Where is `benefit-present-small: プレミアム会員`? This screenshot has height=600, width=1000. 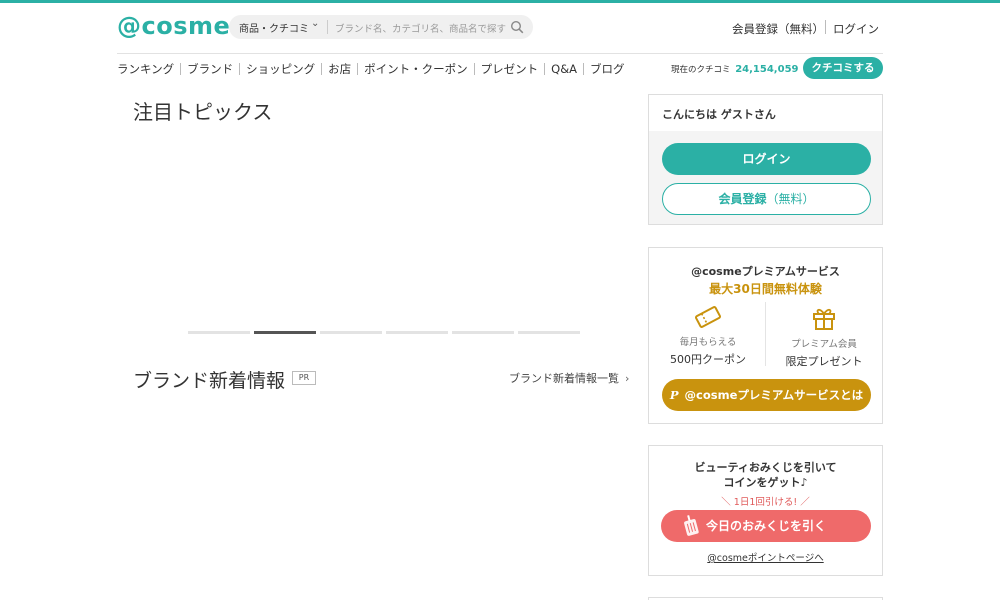 benefit-present-small: プレミアム会員 is located at coordinates (824, 344).